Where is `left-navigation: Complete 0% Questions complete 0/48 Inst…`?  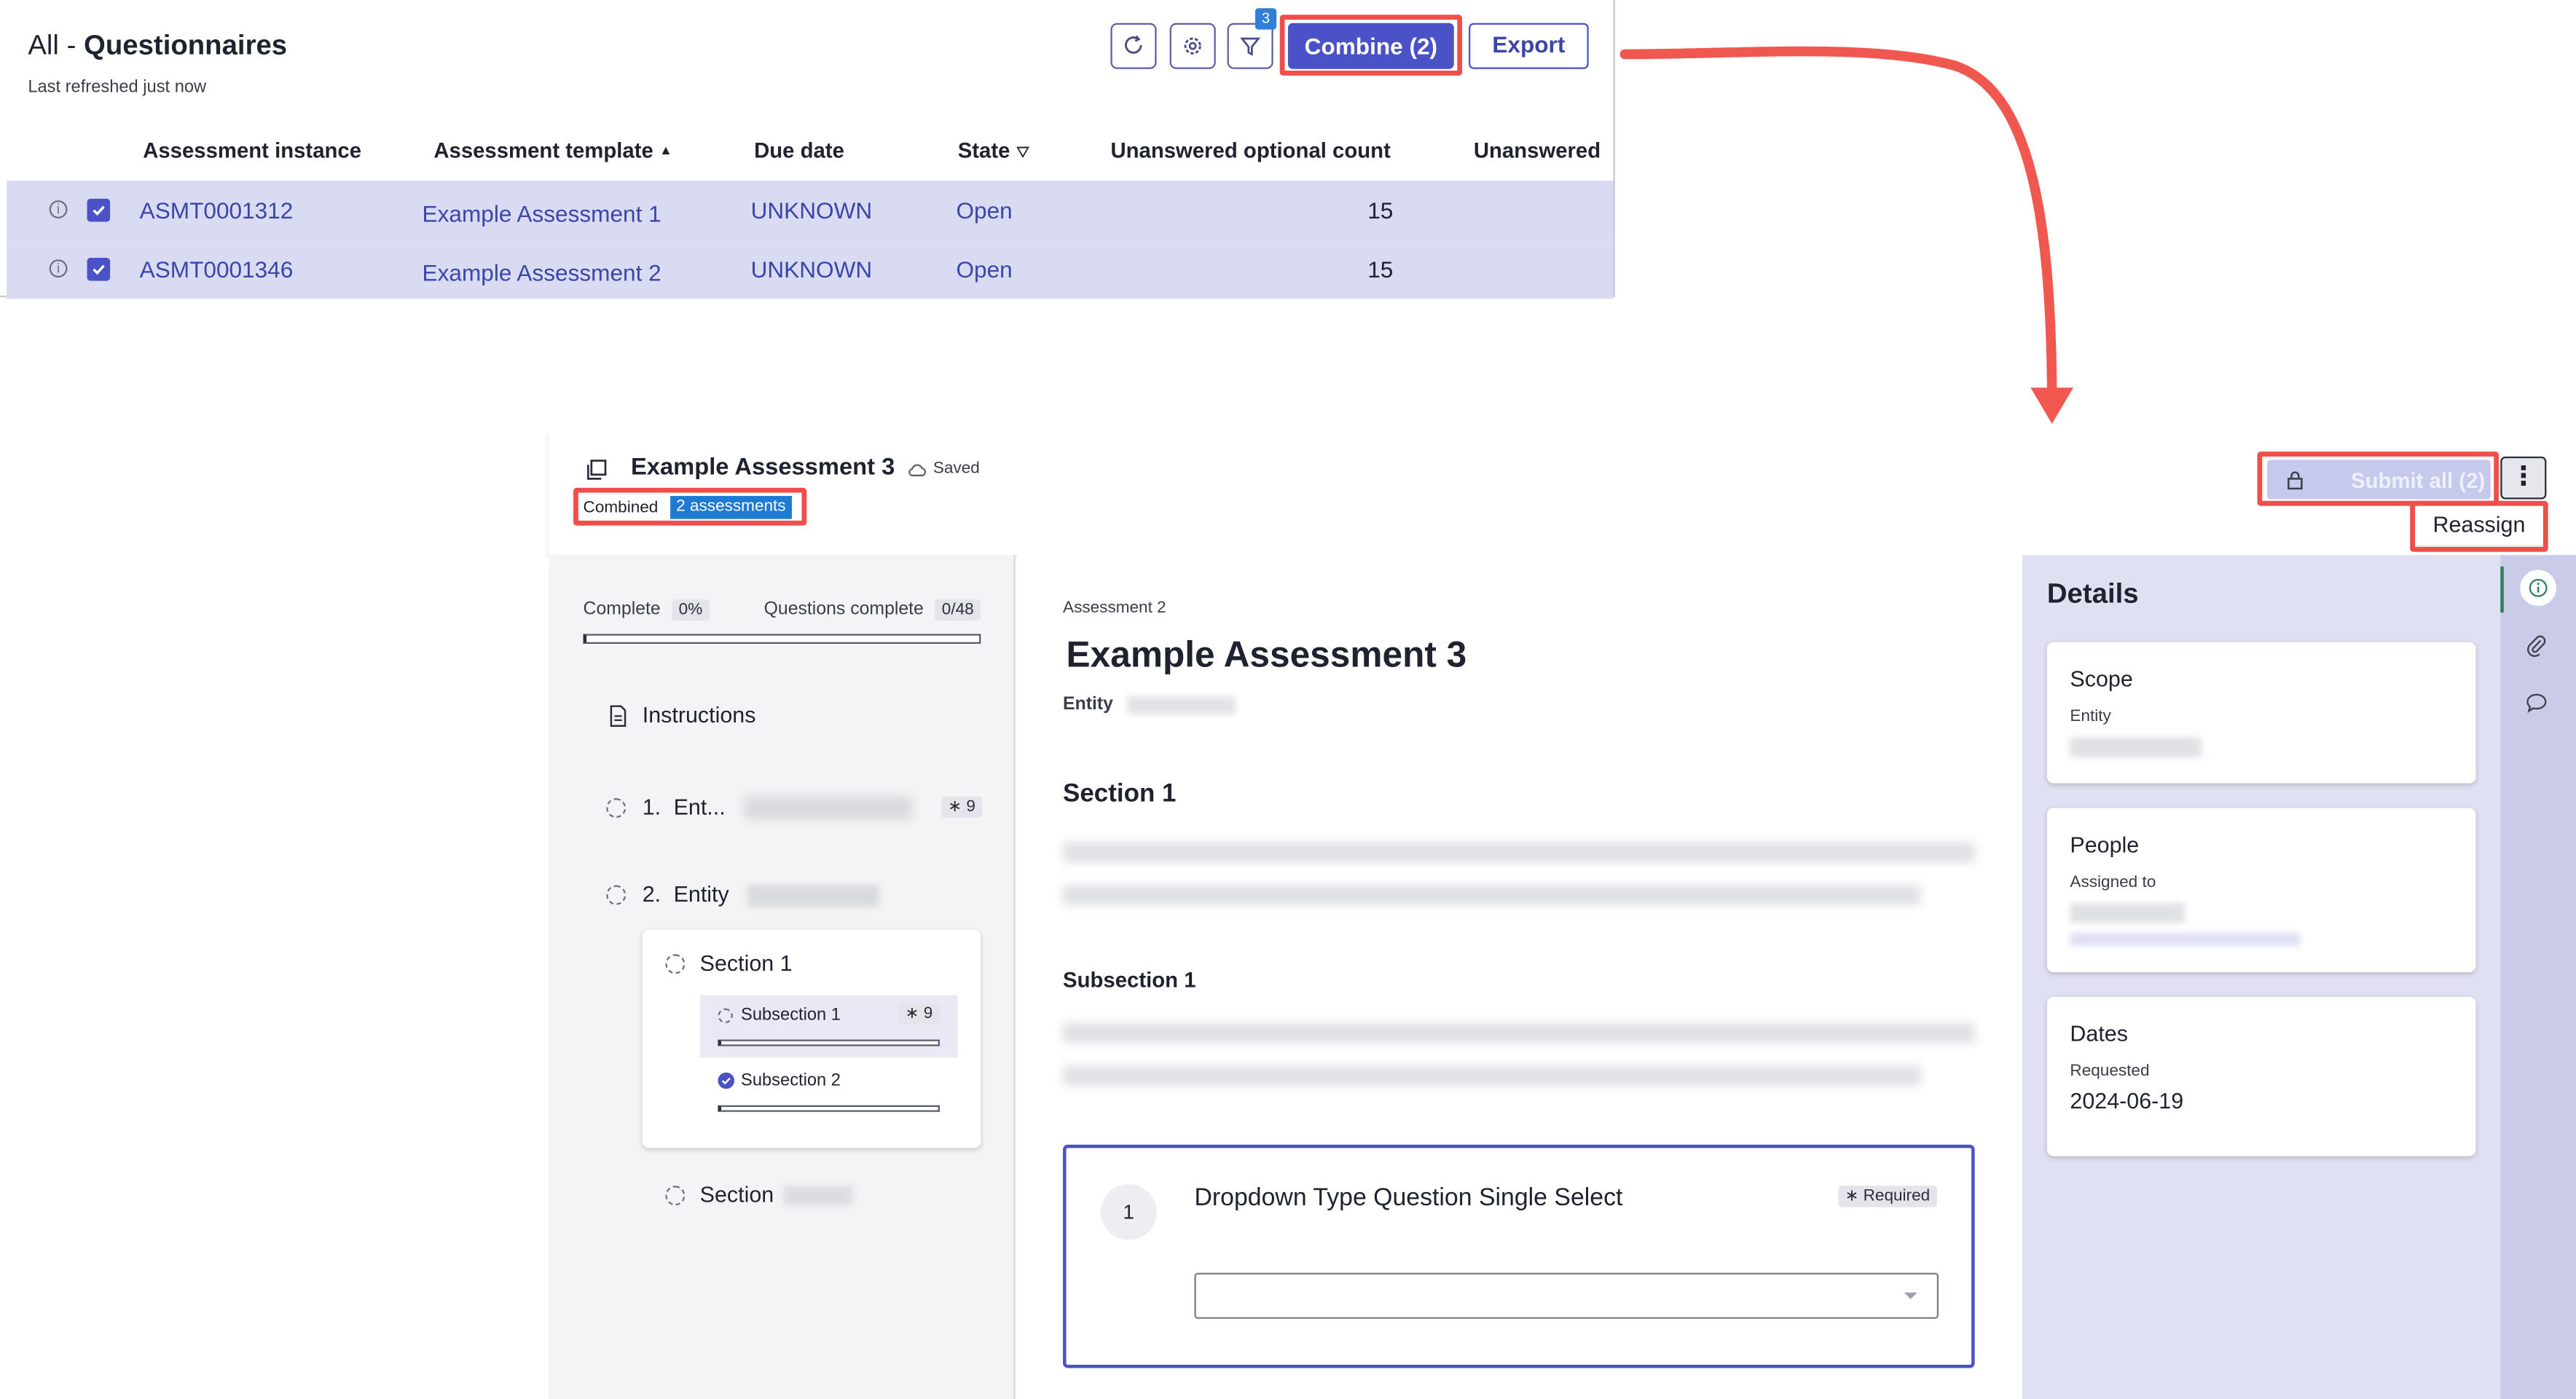
left-navigation: Complete 0% Questions complete 0/48 Inst… is located at coordinates (782, 977).